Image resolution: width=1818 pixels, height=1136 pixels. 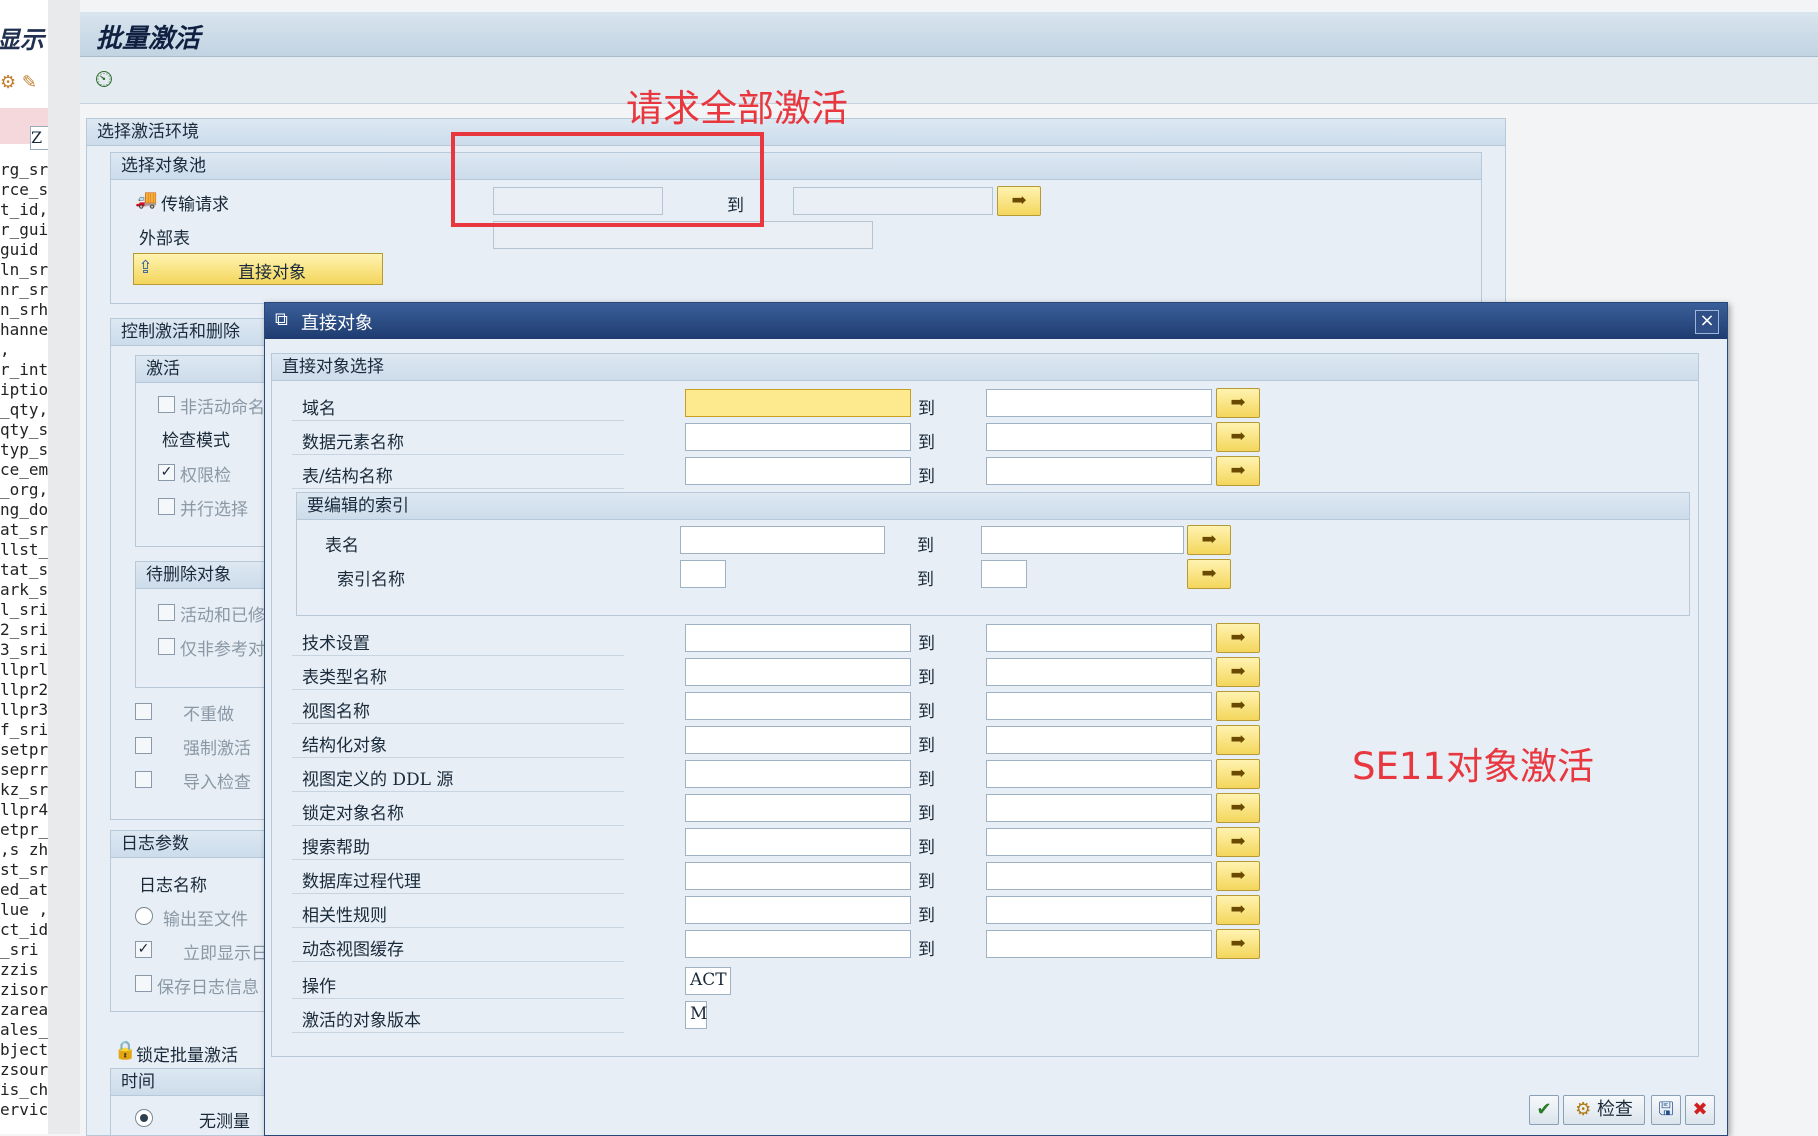 What do you see at coordinates (344, 746) in the screenshot?
I see `row-label: 结构化对象` at bounding box center [344, 746].